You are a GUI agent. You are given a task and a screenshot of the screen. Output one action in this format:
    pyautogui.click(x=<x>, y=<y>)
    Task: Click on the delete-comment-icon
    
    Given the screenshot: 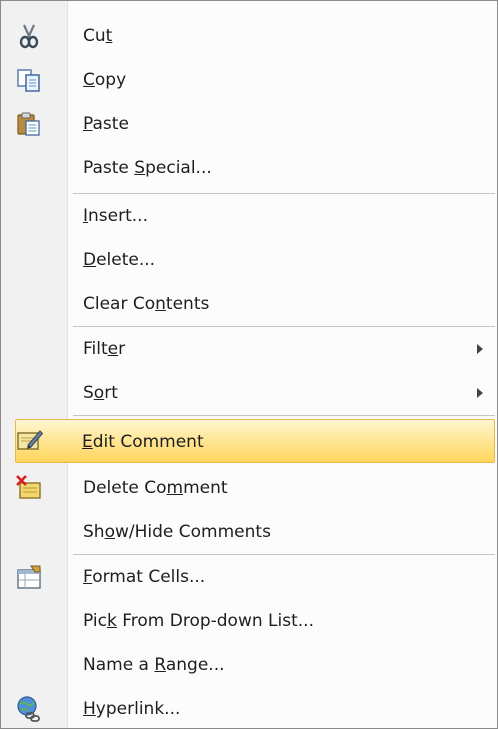 What is the action you would take?
    pyautogui.click(x=29, y=488)
    